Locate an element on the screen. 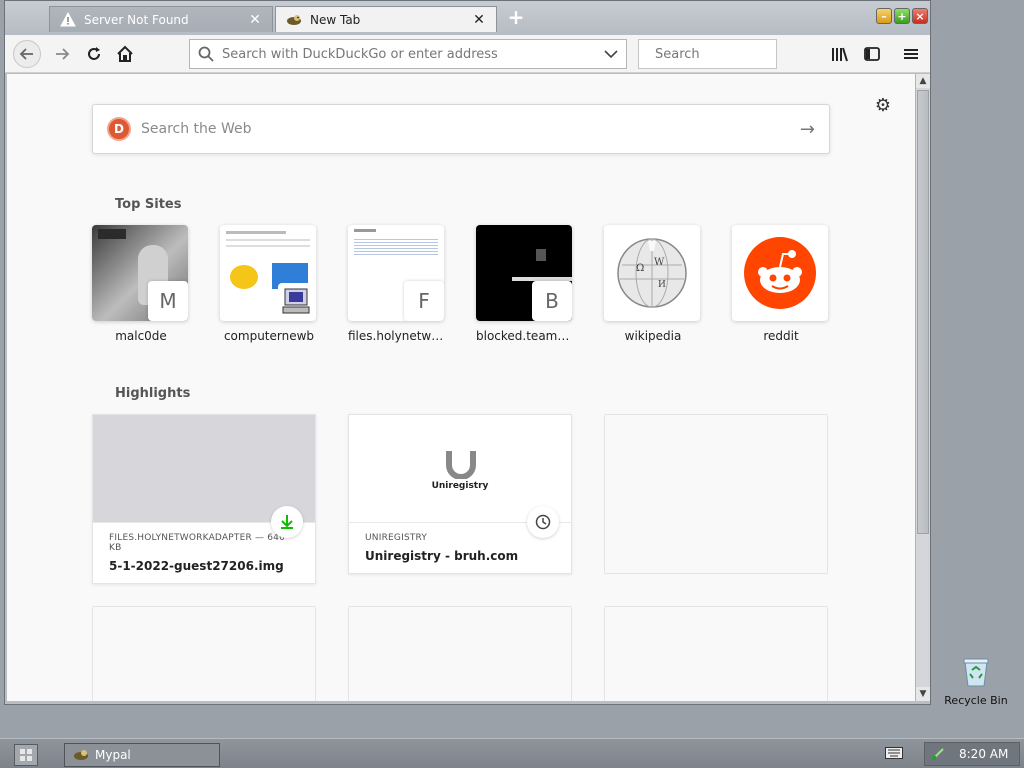 Image resolution: width=1024 pixels, height=768 pixels. top-site-wikipedia: Ω W И wikipedia is located at coordinates (653, 284).